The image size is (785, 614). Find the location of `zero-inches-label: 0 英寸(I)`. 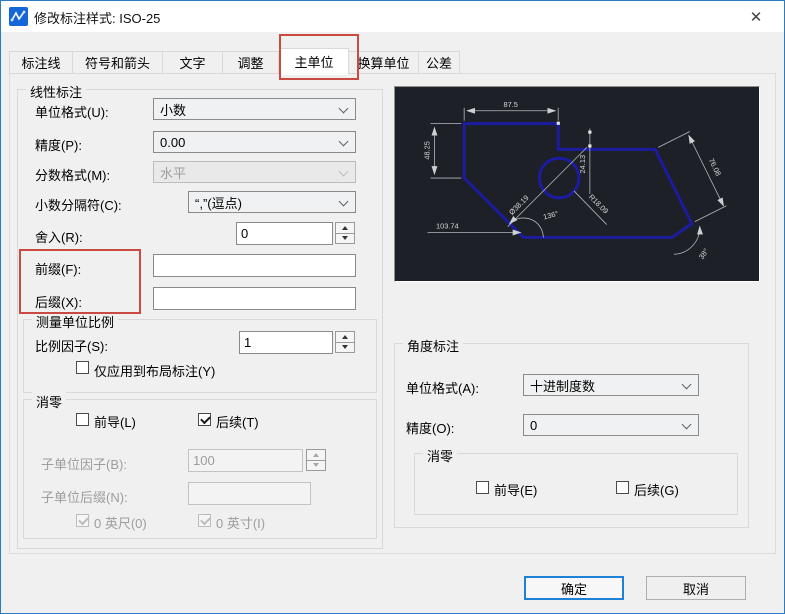

zero-inches-label: 0 英寸(I) is located at coordinates (241, 523).